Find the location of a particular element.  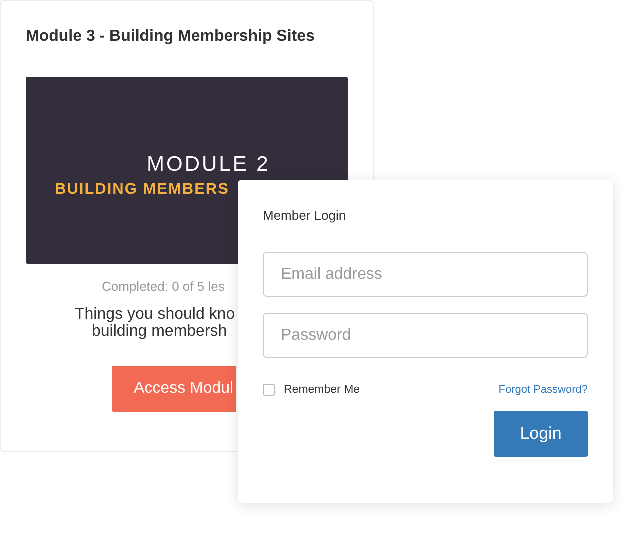

progress-text: Completed: 0 of 5 les is located at coordinates (163, 286).